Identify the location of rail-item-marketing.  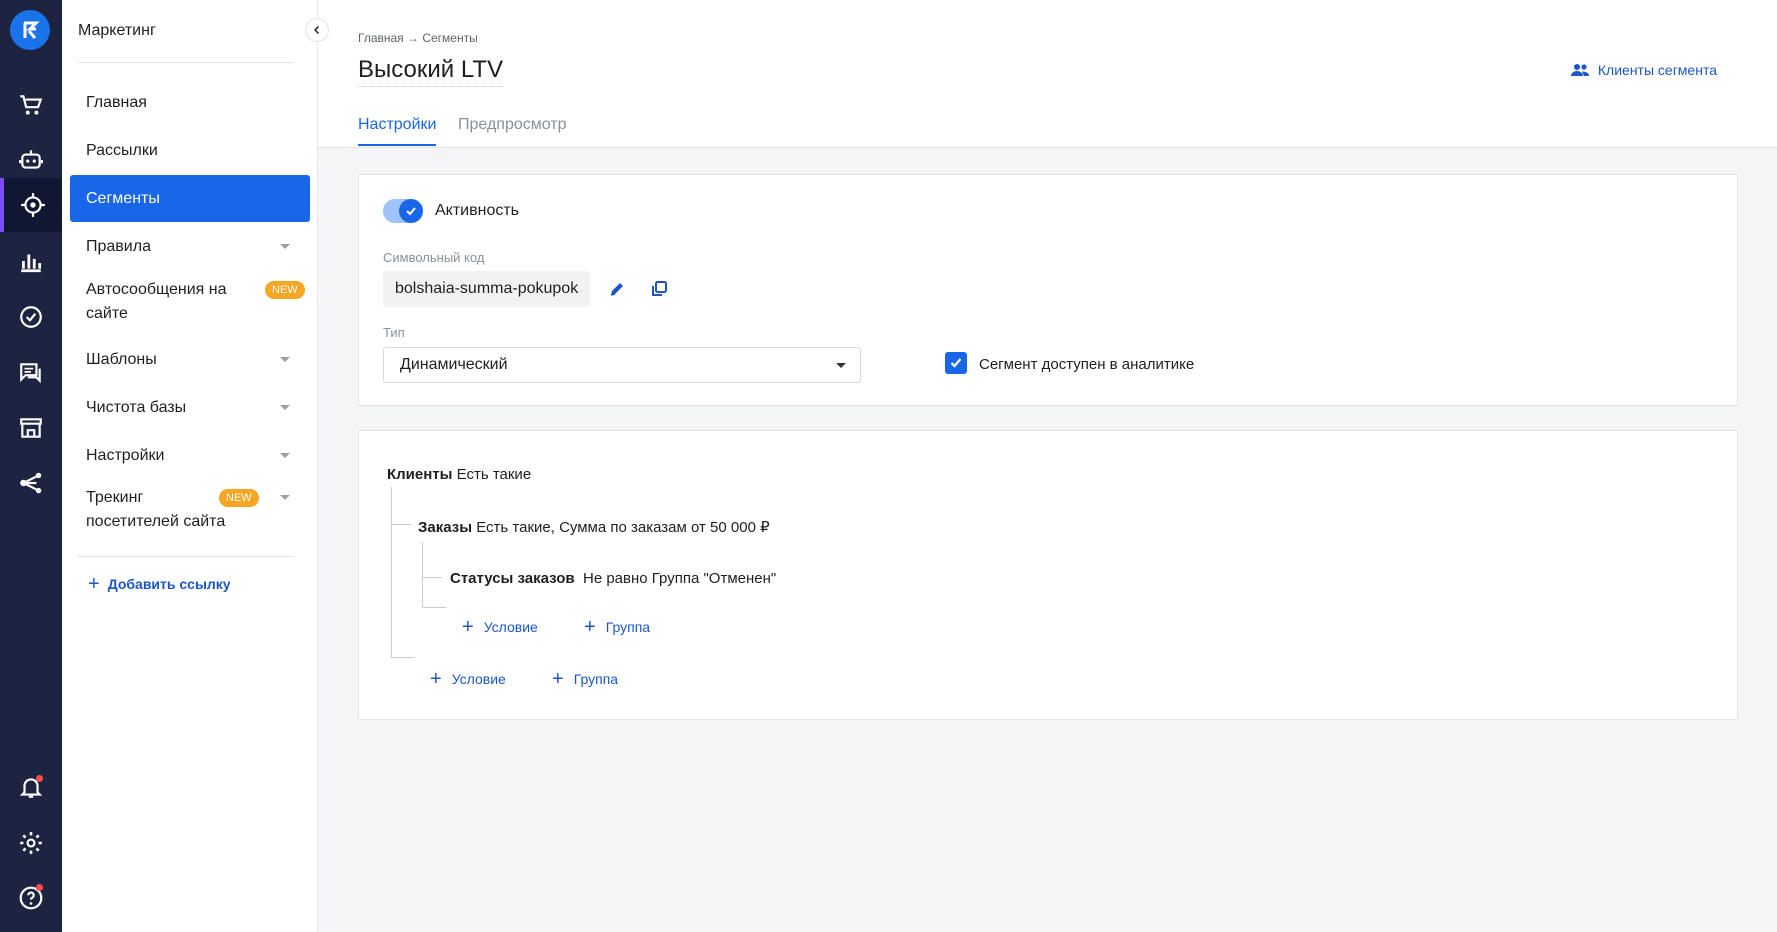
(31, 205).